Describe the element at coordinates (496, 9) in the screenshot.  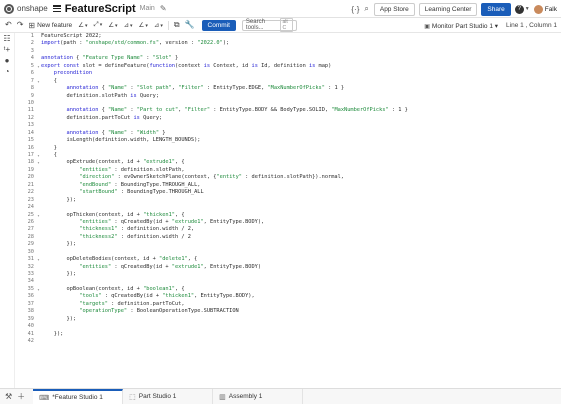
I see `share-button: Share` at that location.